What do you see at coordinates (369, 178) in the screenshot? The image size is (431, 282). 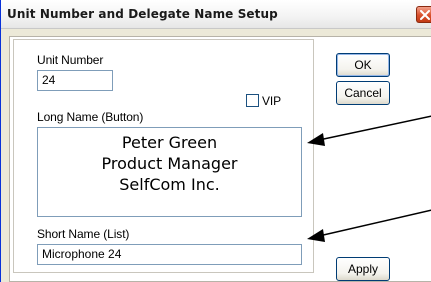 I see `callout-arrows` at bounding box center [369, 178].